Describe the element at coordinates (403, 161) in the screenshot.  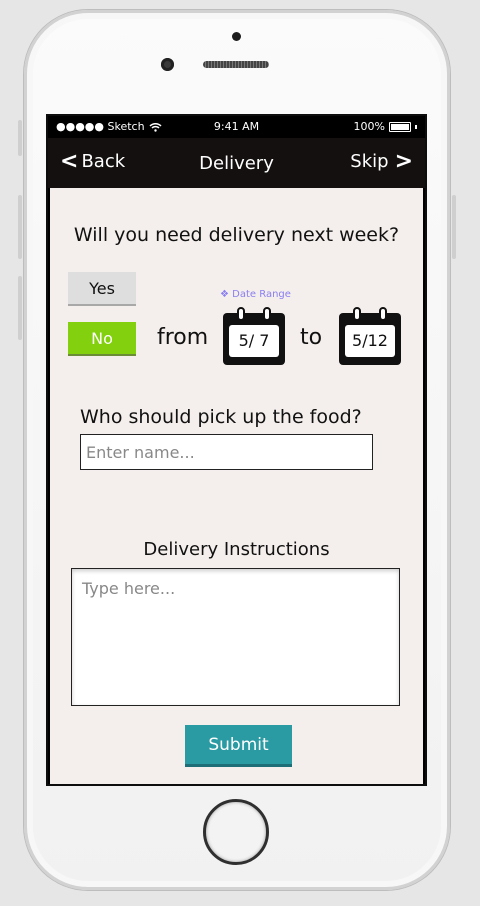
I see `chevron-right-icon: >` at that location.